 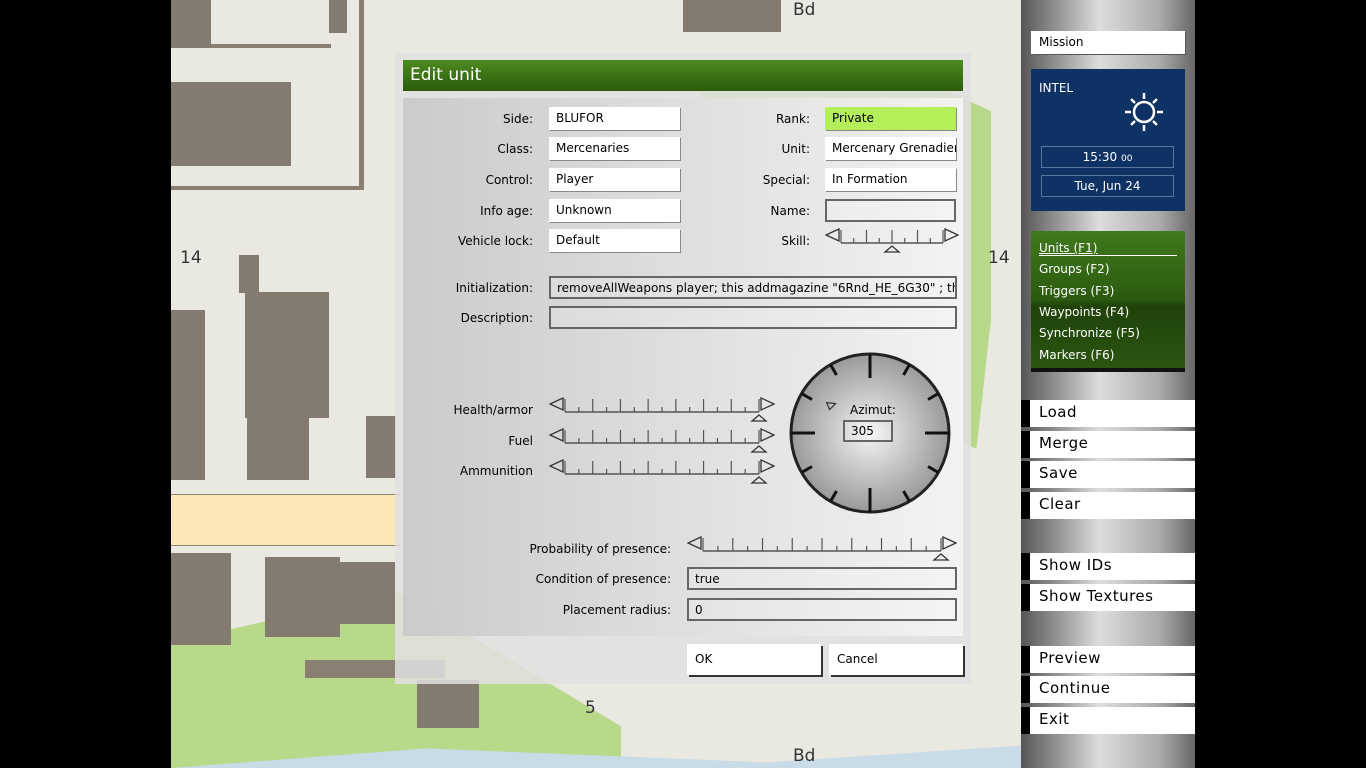 I want to click on description-label: Description:, so click(x=496, y=318).